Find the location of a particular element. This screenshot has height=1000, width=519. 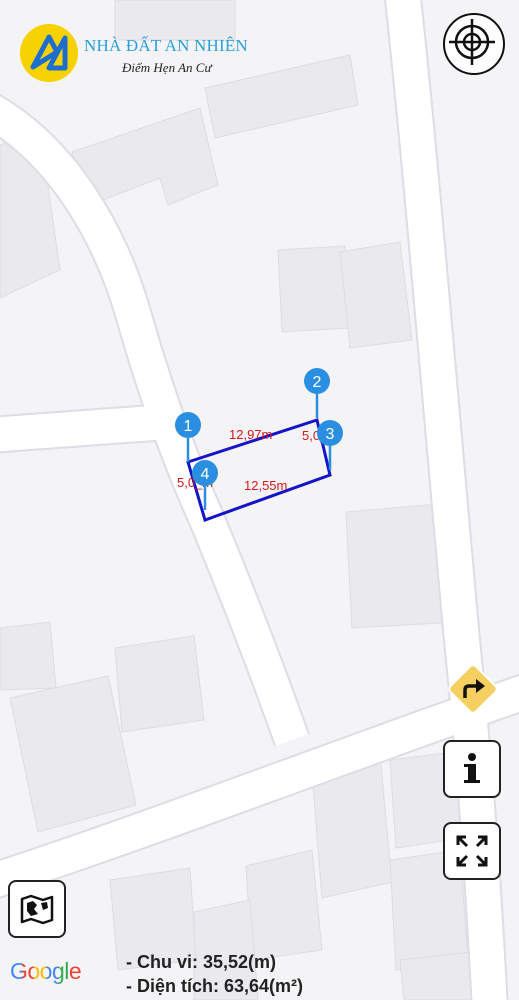

fullscreen-button is located at coordinates (472, 851).